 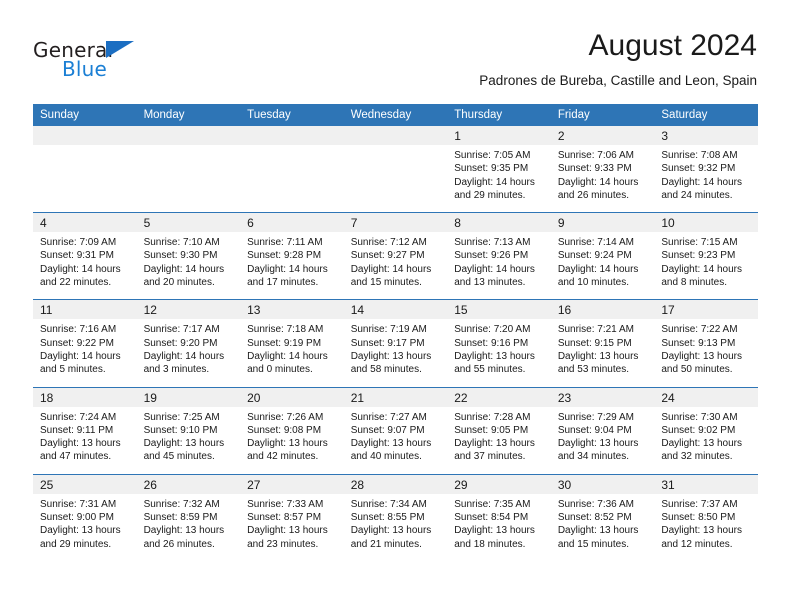 I want to click on day-number: 13, so click(x=292, y=310).